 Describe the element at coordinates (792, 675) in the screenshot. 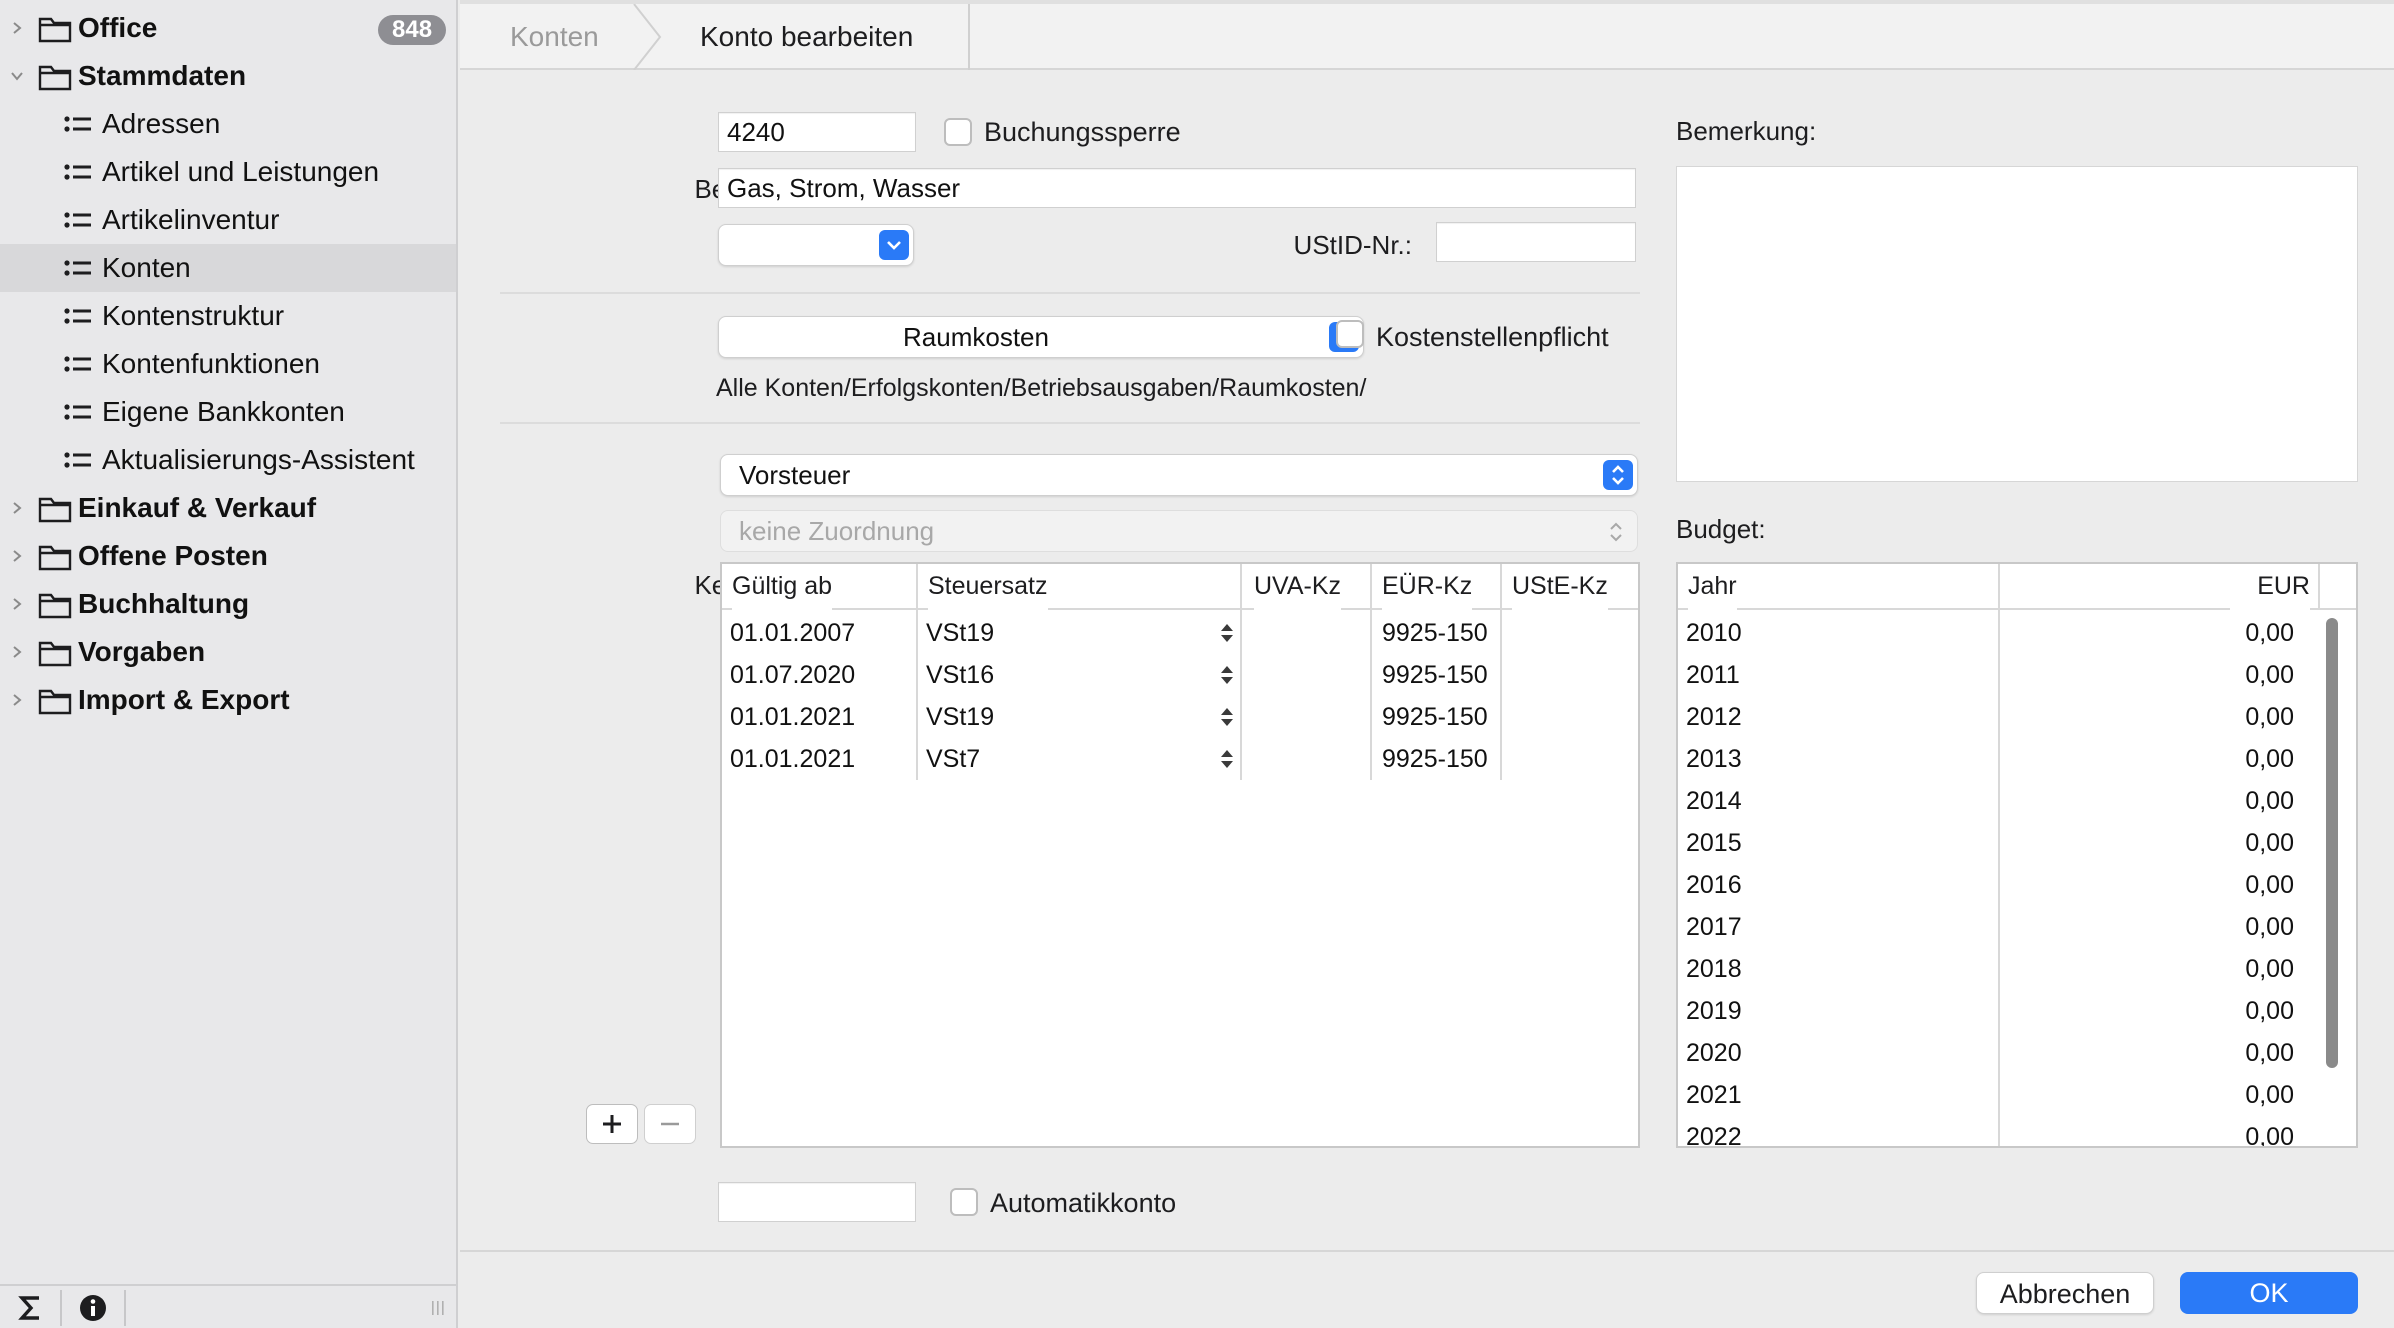

I see `cell-gueltig: 01.07.2020` at that location.